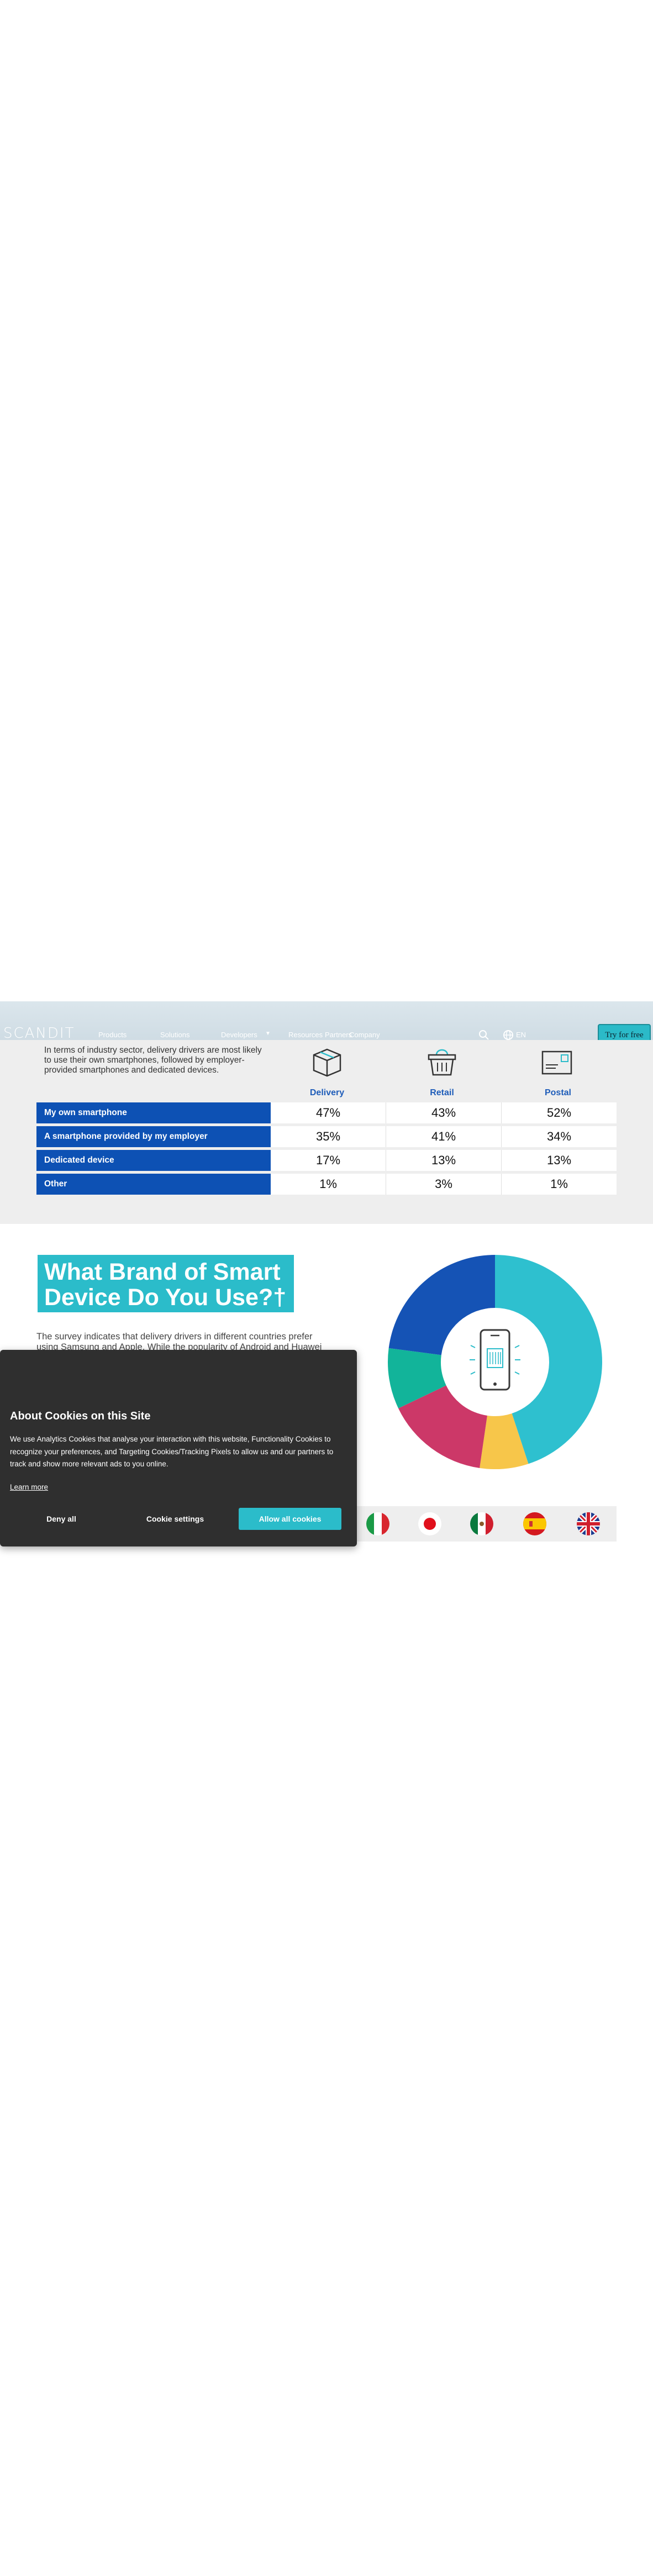 This screenshot has height=2576, width=653. Describe the element at coordinates (508, 1035) in the screenshot. I see `globe-icon` at that location.